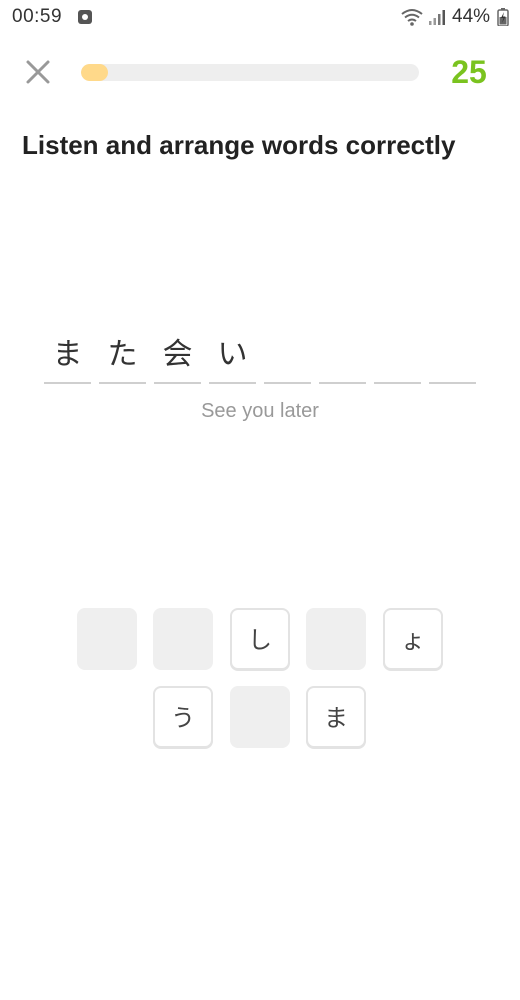  Describe the element at coordinates (260, 639) in the screenshot. I see `word-tile: し` at that location.